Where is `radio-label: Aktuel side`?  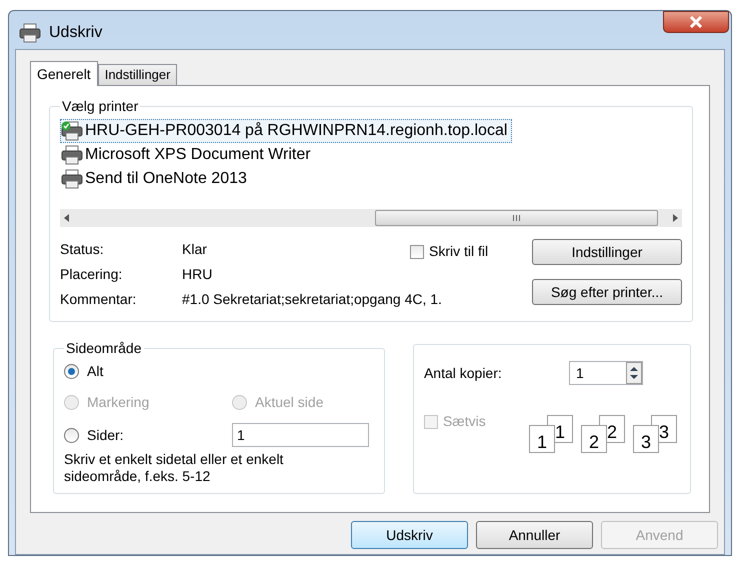 radio-label: Aktuel side is located at coordinates (289, 402).